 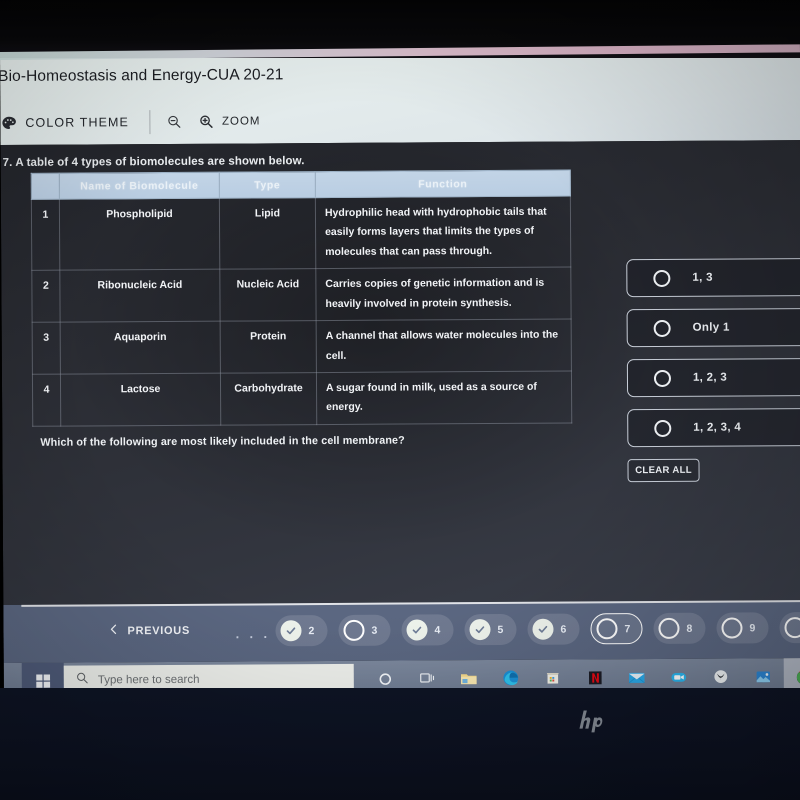 What do you see at coordinates (46, 348) in the screenshot?
I see `cell-index: 3` at bounding box center [46, 348].